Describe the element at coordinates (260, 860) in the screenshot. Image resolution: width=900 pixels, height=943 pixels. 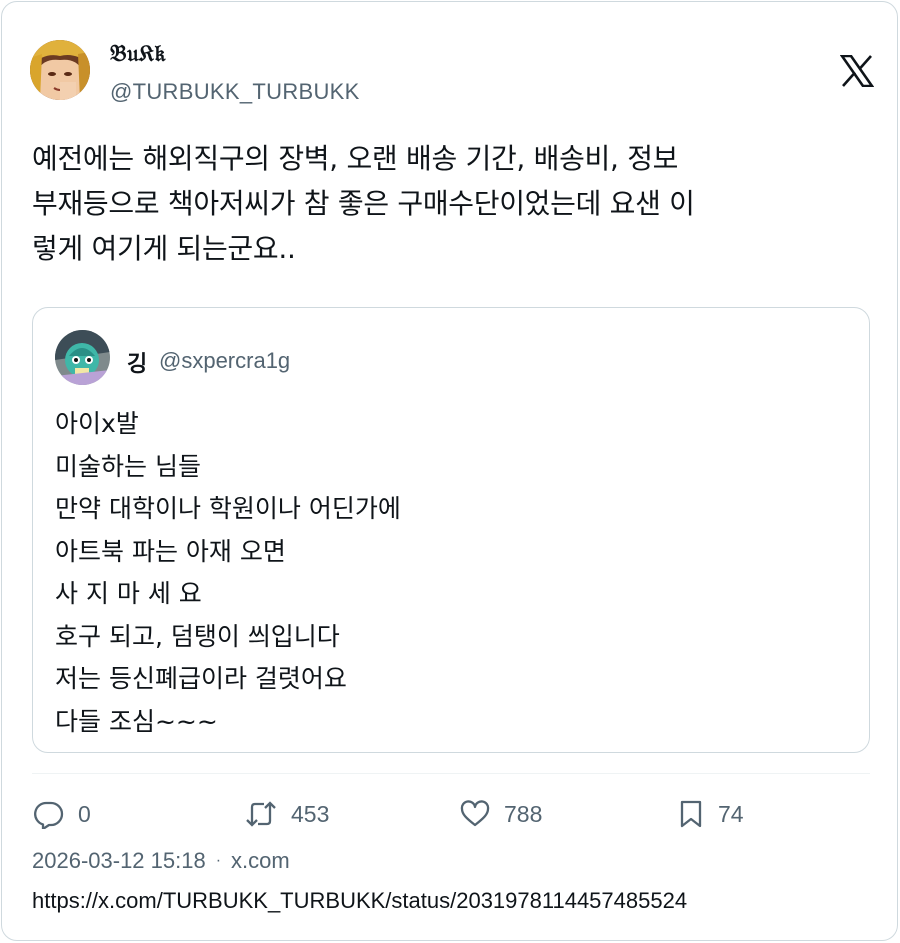
I see `source-label: x.com` at that location.